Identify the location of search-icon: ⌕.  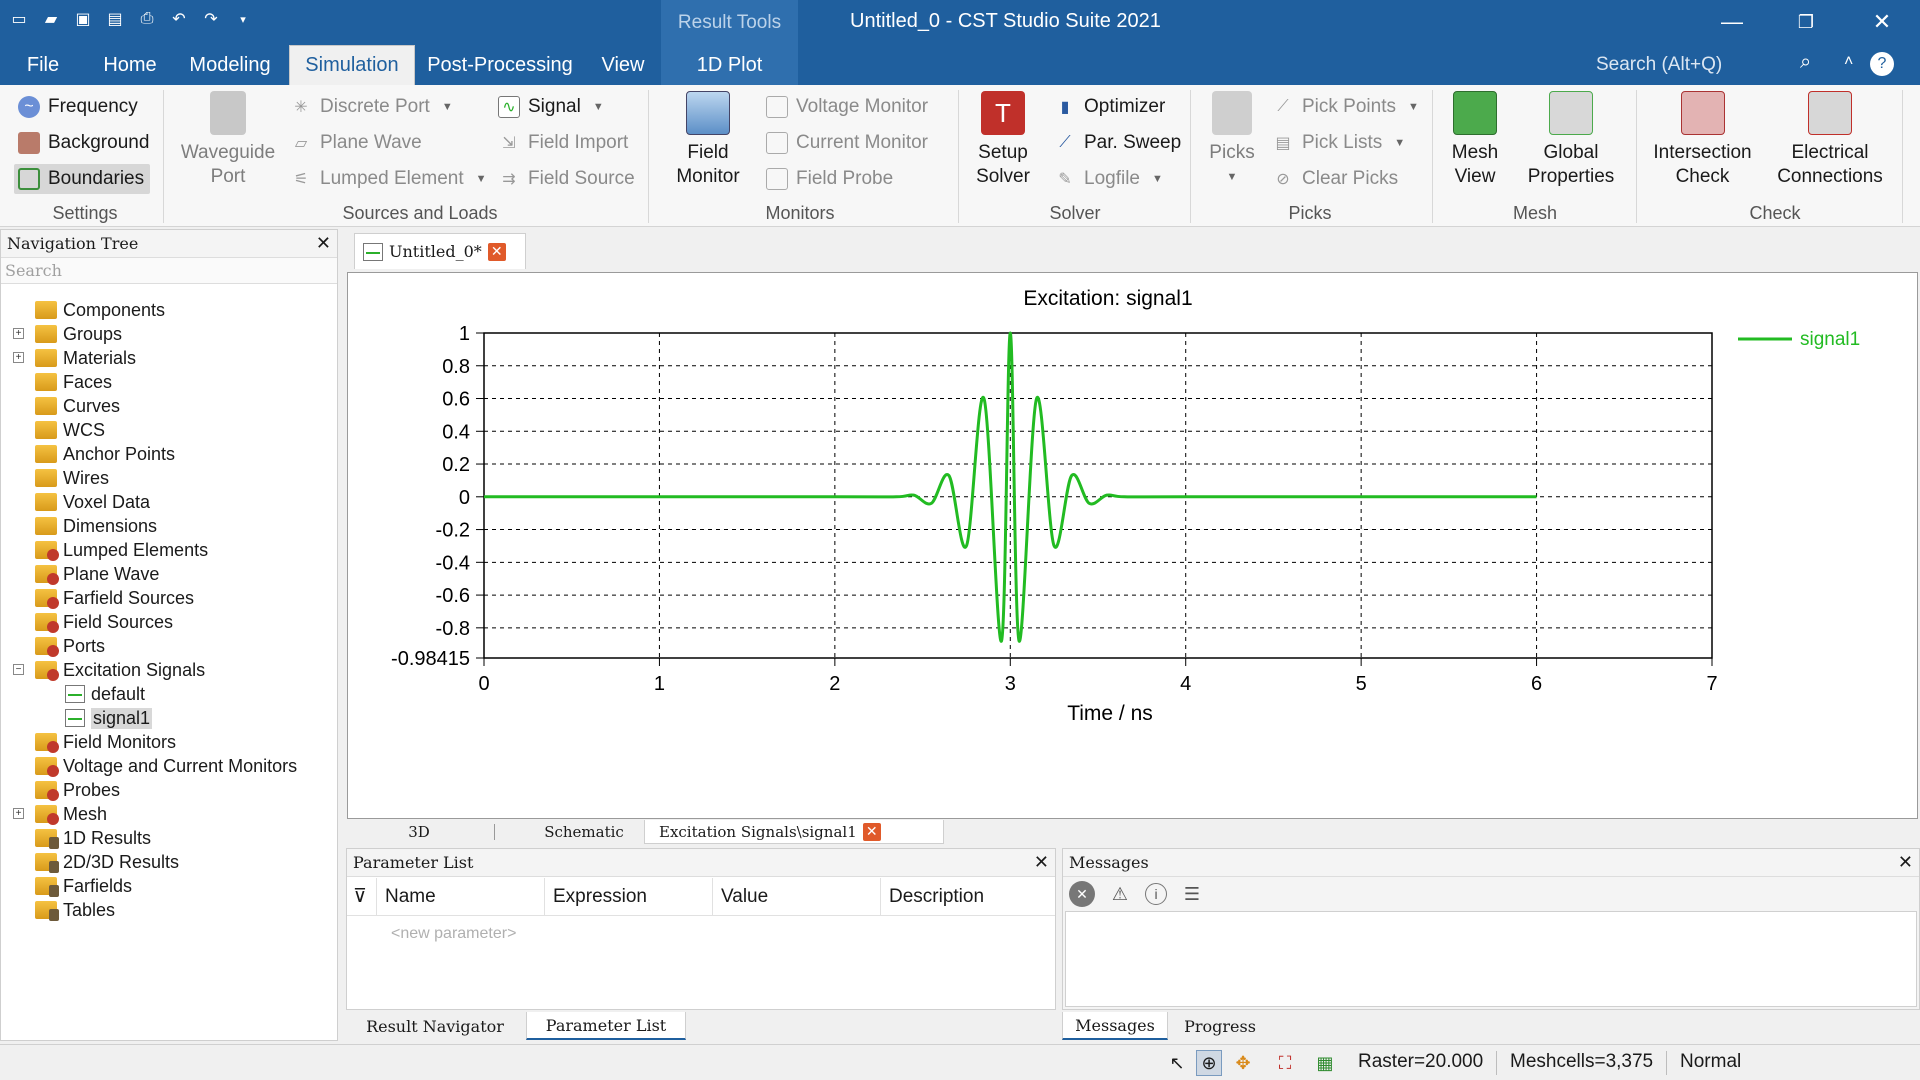
(1805, 62).